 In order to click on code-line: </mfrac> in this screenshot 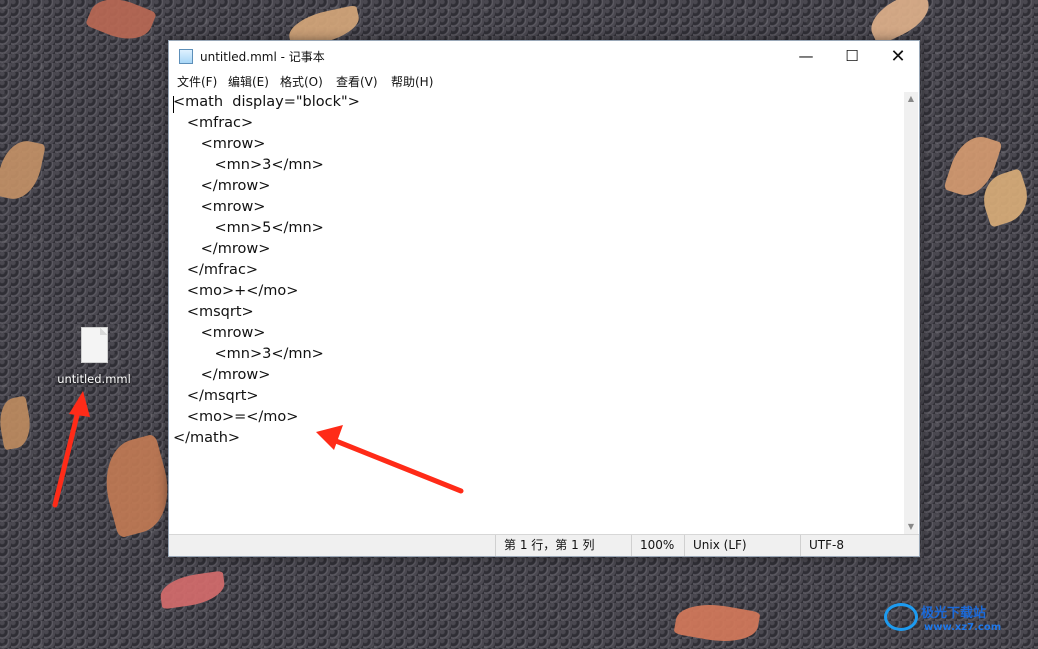, I will do `click(216, 270)`.